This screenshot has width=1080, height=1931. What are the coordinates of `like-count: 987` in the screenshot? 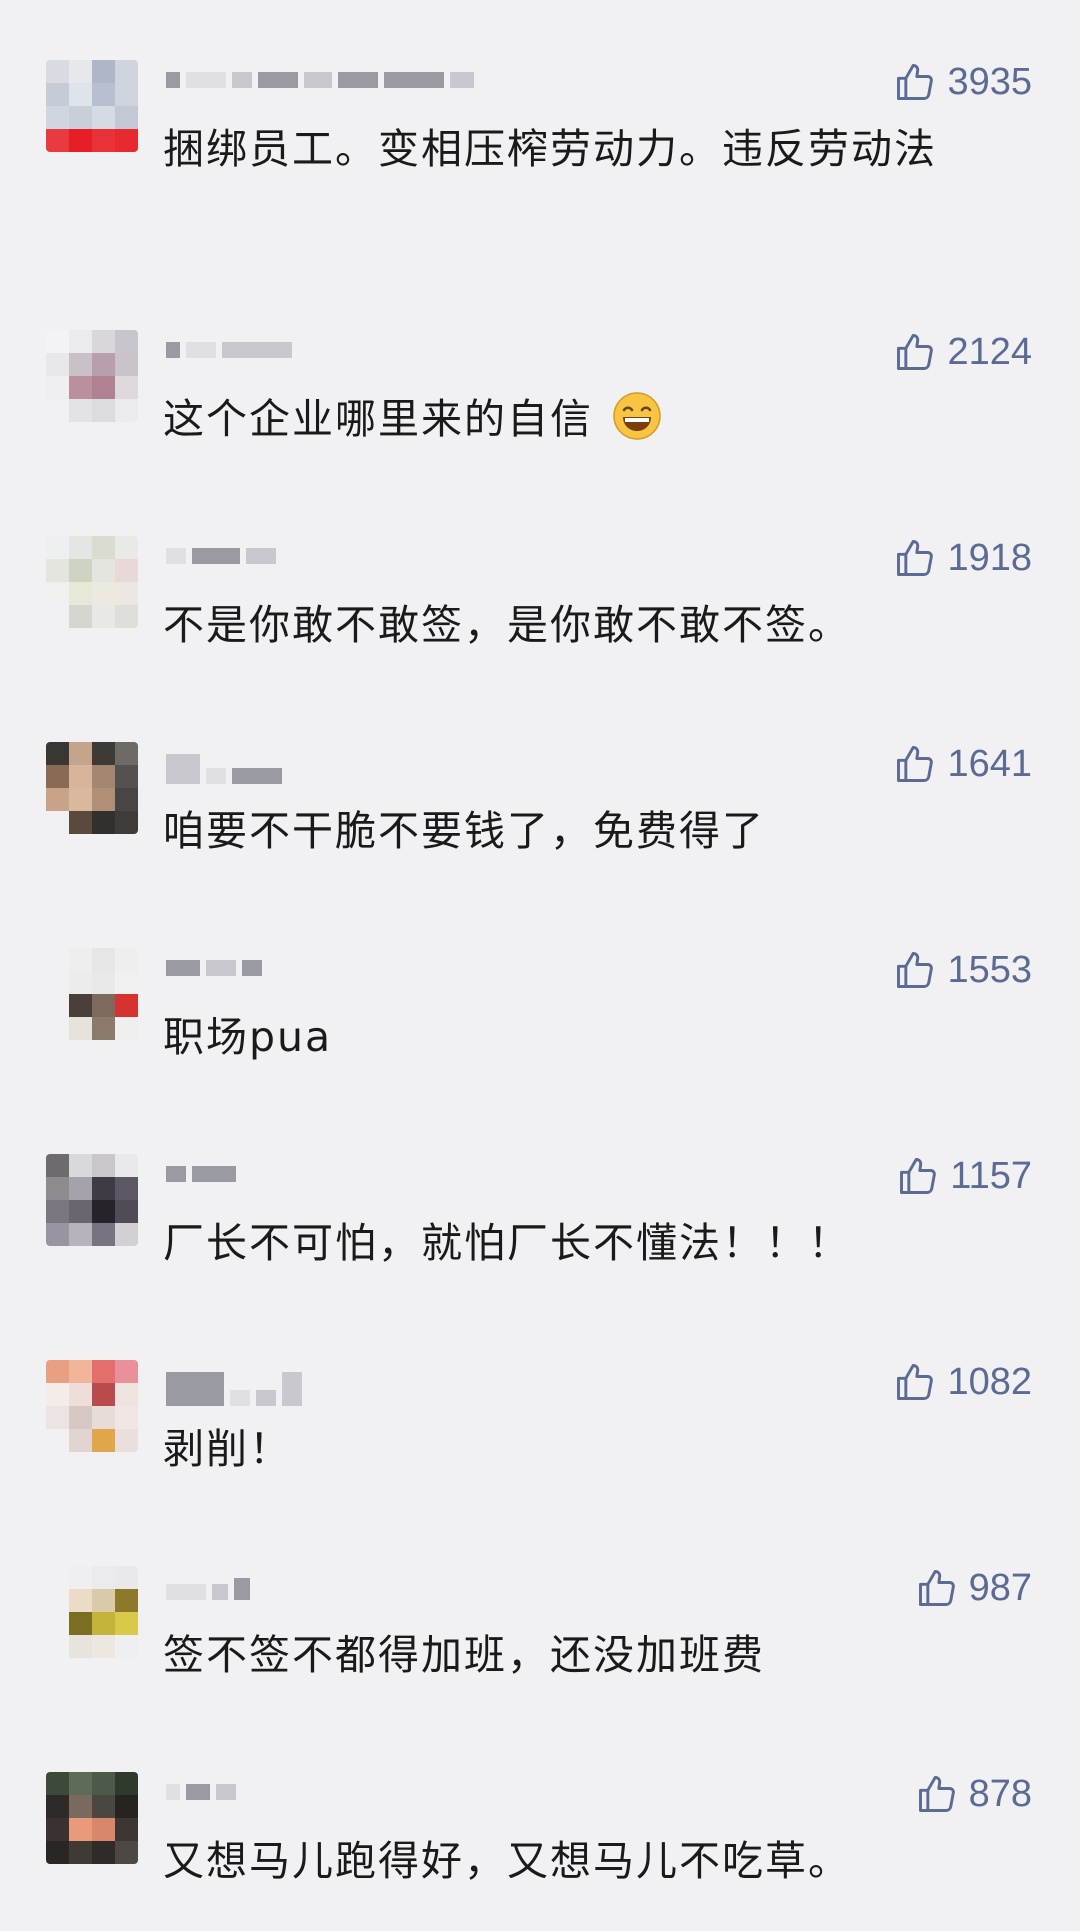 It's located at (1000, 1587).